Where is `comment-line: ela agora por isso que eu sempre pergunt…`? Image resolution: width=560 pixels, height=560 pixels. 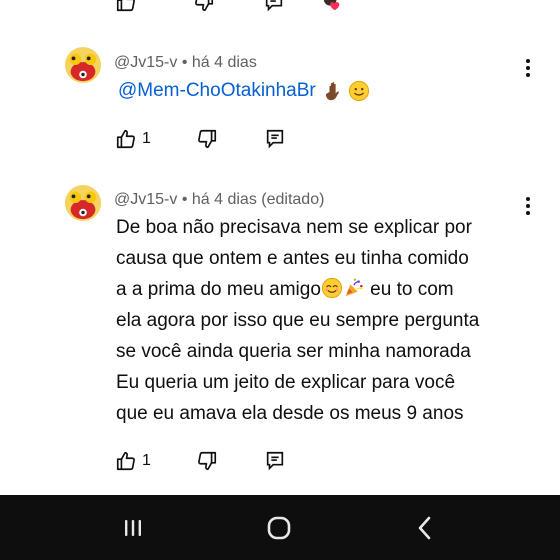
comment-line: ela agora por isso que eu sempre pergunt… is located at coordinates (298, 320).